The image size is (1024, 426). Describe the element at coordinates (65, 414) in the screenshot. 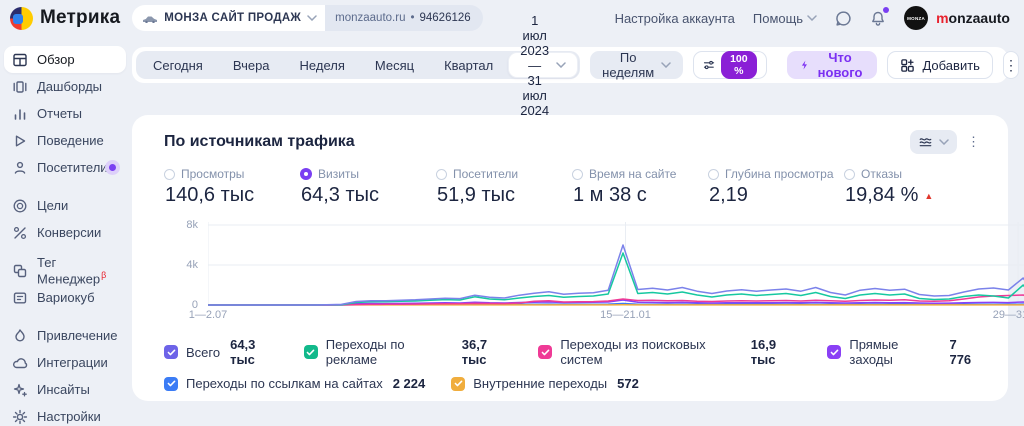

I see `sidebar-item-settings: Настройки` at that location.